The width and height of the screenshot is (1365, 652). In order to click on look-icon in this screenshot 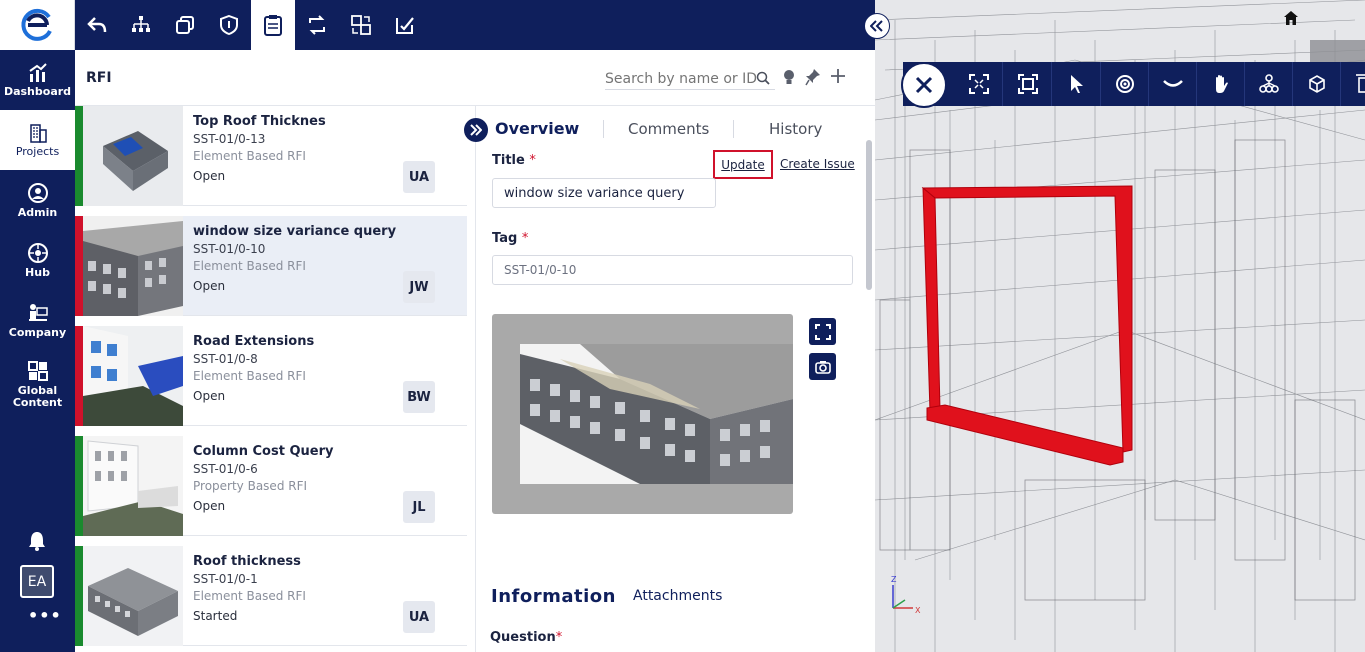, I will do `click(1172, 83)`.